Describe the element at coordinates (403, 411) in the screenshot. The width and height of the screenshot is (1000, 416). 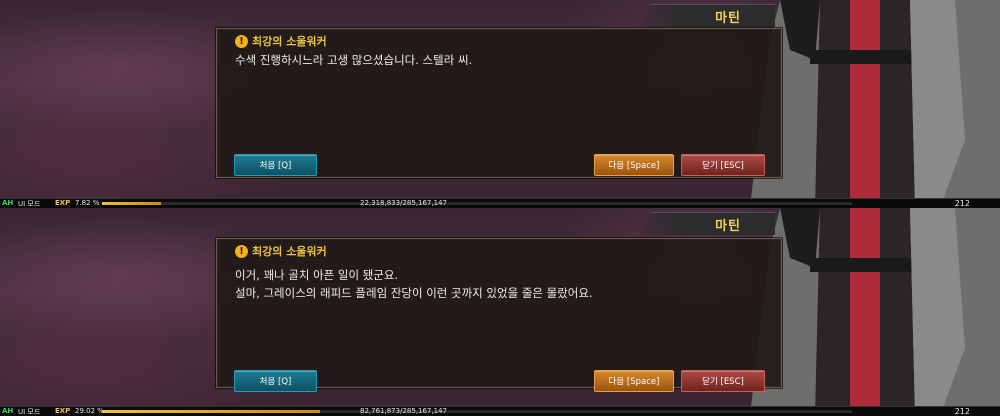
I see `exp-count: 82,761,873/285,167,147` at that location.